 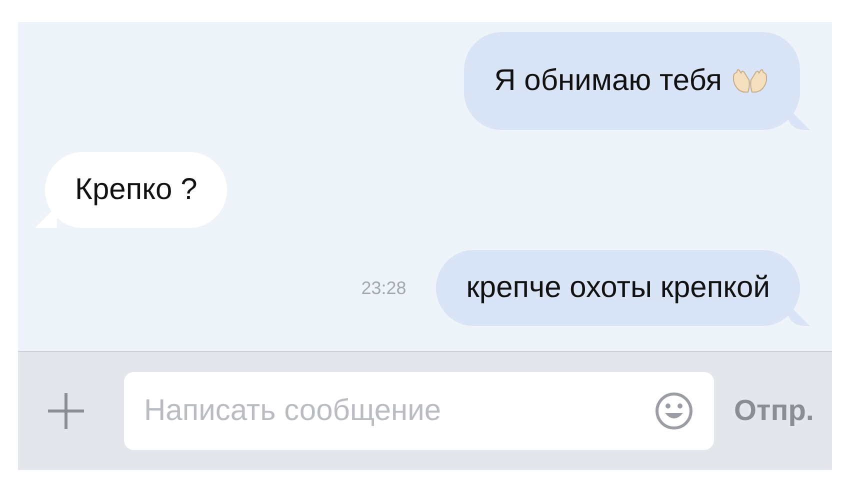 I want to click on message-text: Я обнимаю тебя, so click(x=608, y=81).